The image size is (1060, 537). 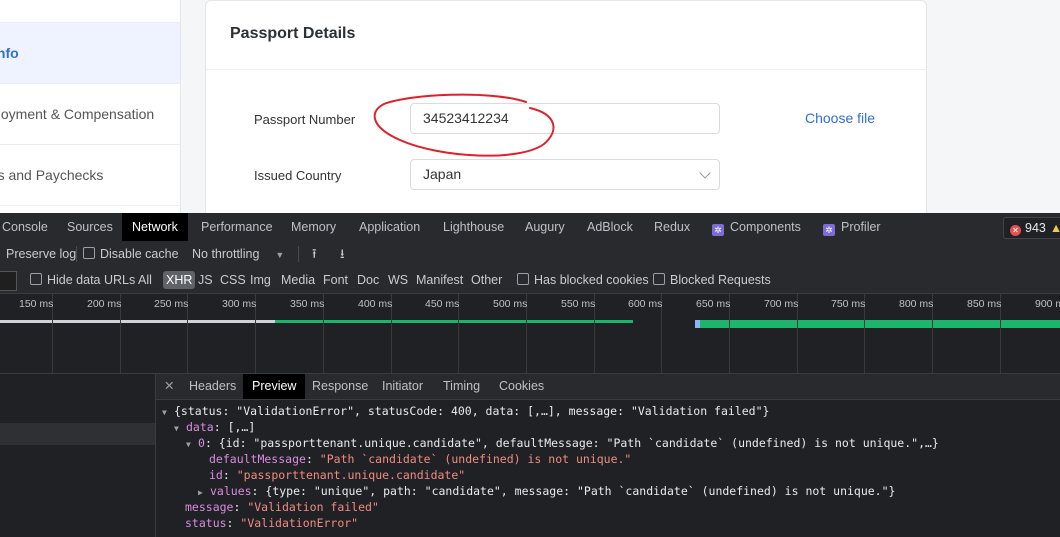 What do you see at coordinates (238, 254) in the screenshot?
I see `throttling-select: No throttling ▼` at bounding box center [238, 254].